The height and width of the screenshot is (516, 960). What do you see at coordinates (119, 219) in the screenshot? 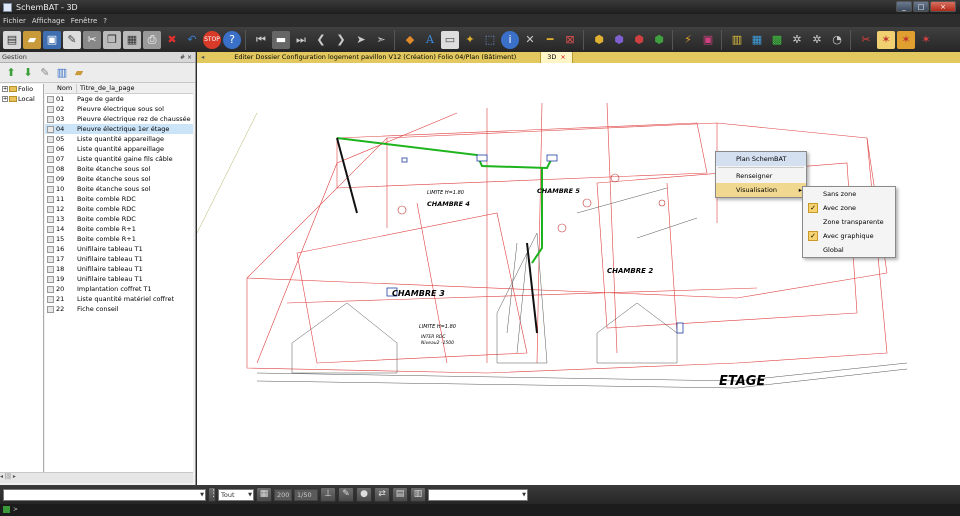
I see `table-row: 13 Boite comble RDC` at bounding box center [119, 219].